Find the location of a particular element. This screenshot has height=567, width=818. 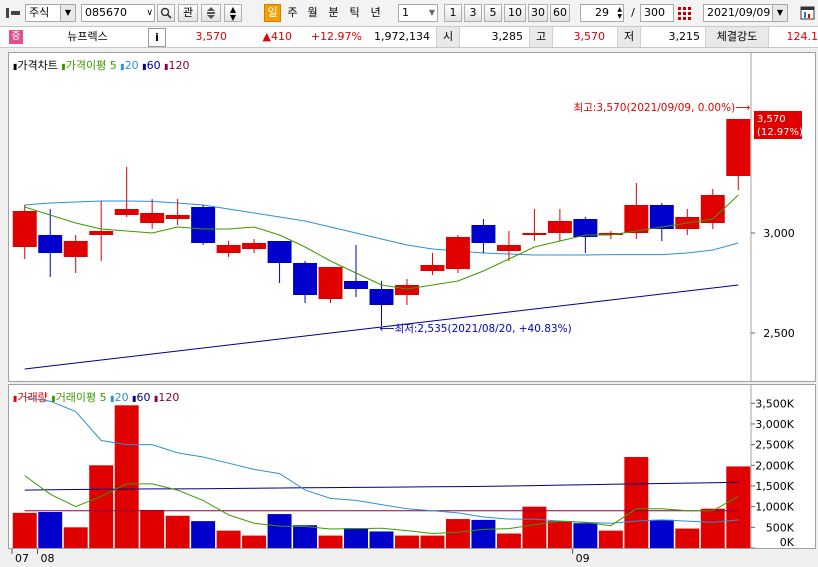

market-select: 주식 ▼ is located at coordinates (50, 13).